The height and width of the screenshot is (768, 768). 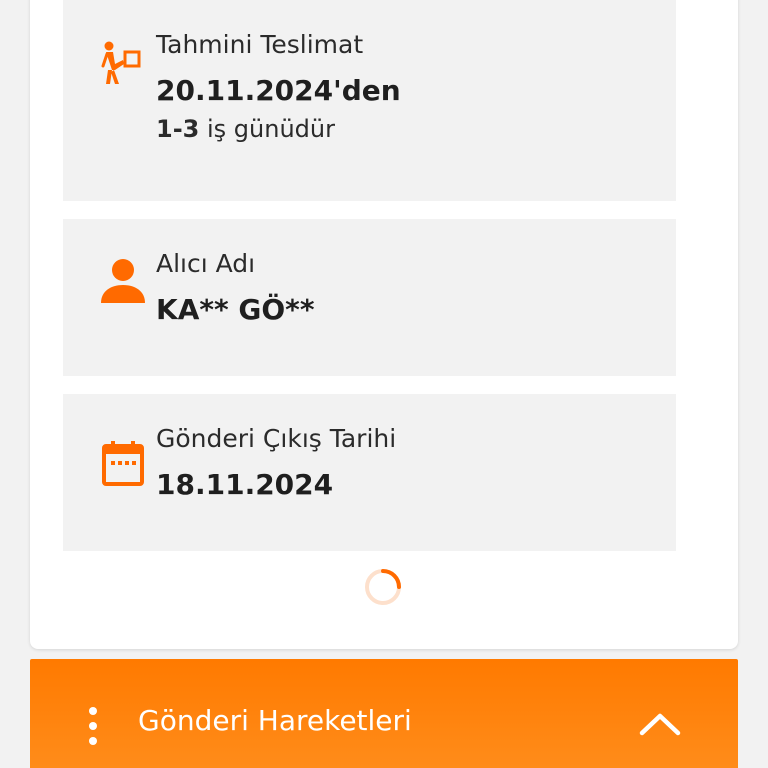 What do you see at coordinates (121, 66) in the screenshot?
I see `delivery-person-icon` at bounding box center [121, 66].